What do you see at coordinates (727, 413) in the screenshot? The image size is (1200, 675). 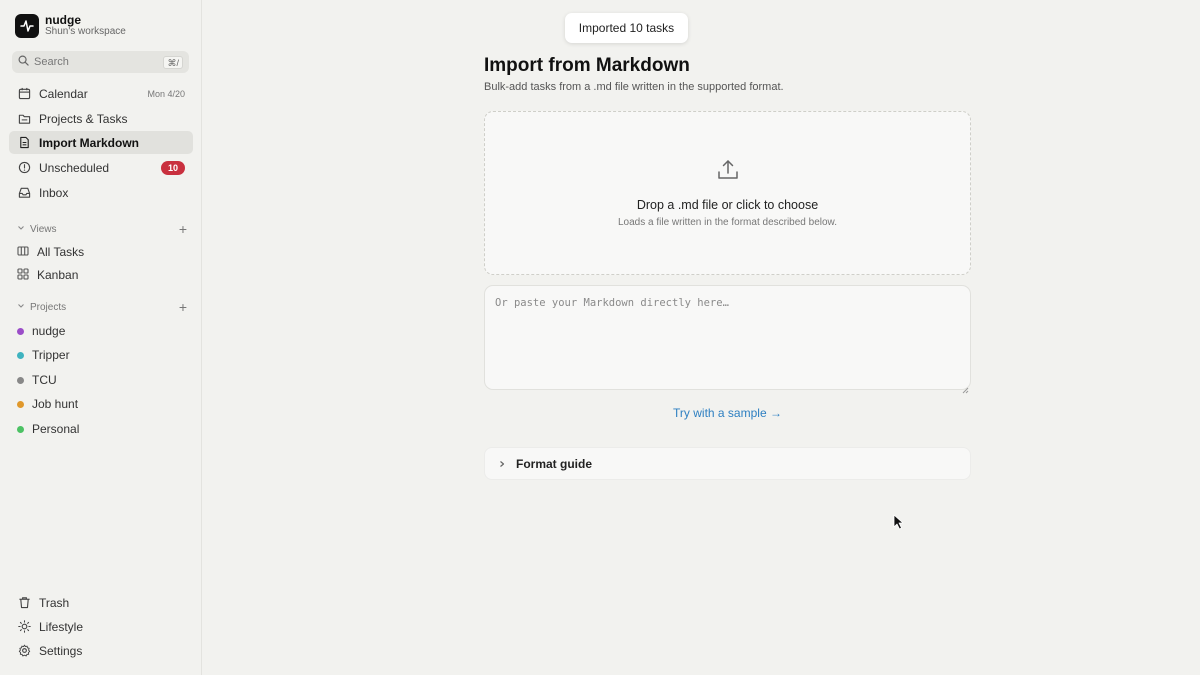 I see `try-sample-link: Try with a sample →` at bounding box center [727, 413].